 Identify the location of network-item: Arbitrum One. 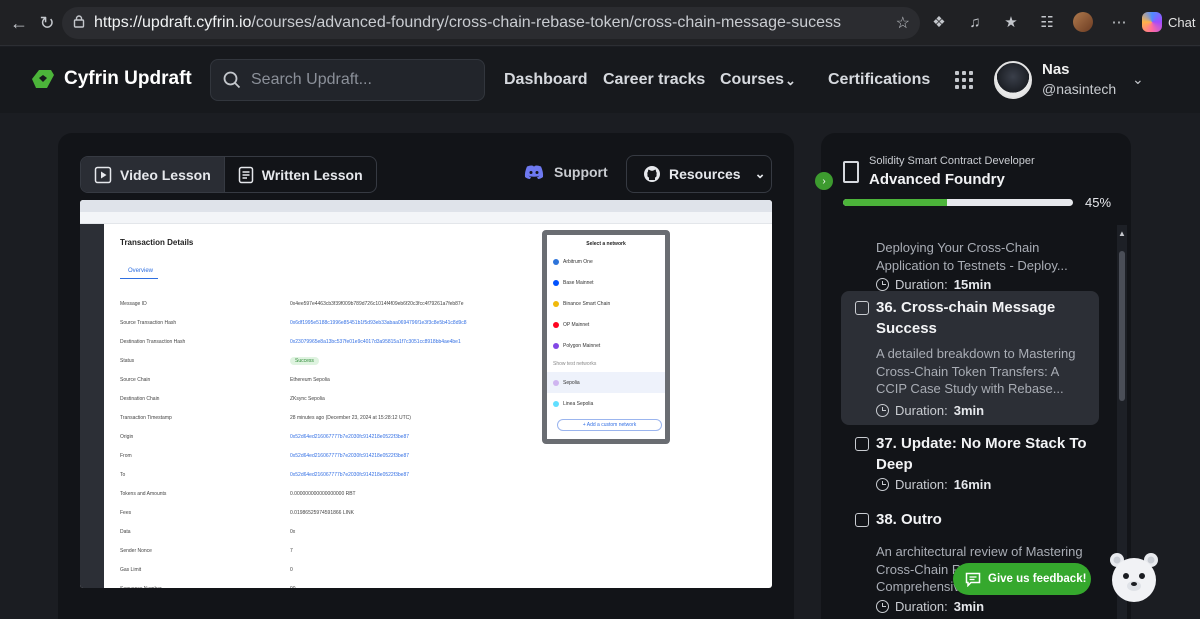
(606, 261).